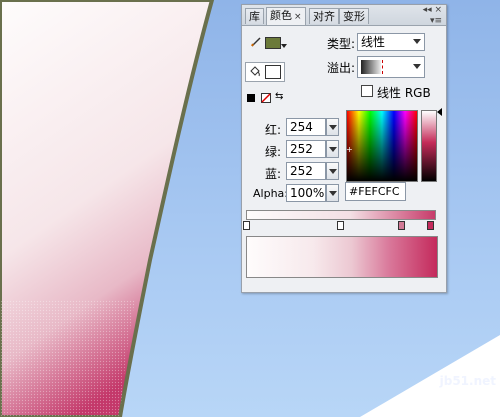  I want to click on green-label: 绿:, so click(273, 152).